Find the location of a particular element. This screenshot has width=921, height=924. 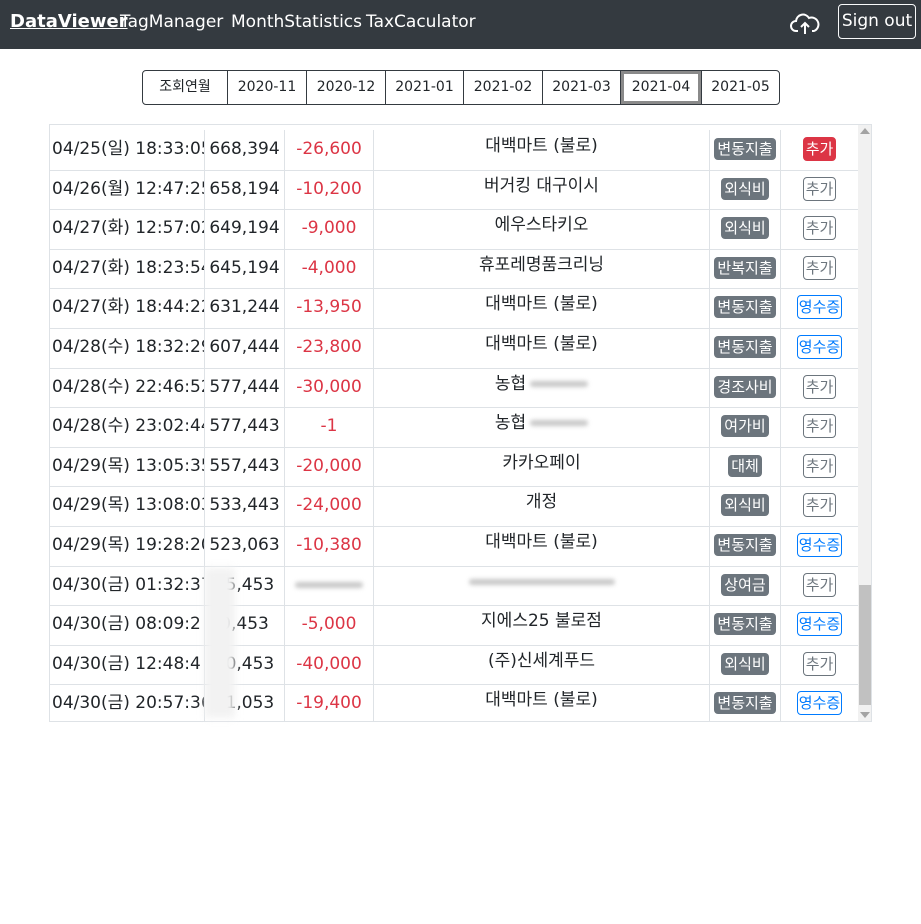

category-tag: 대체 is located at coordinates (745, 465).